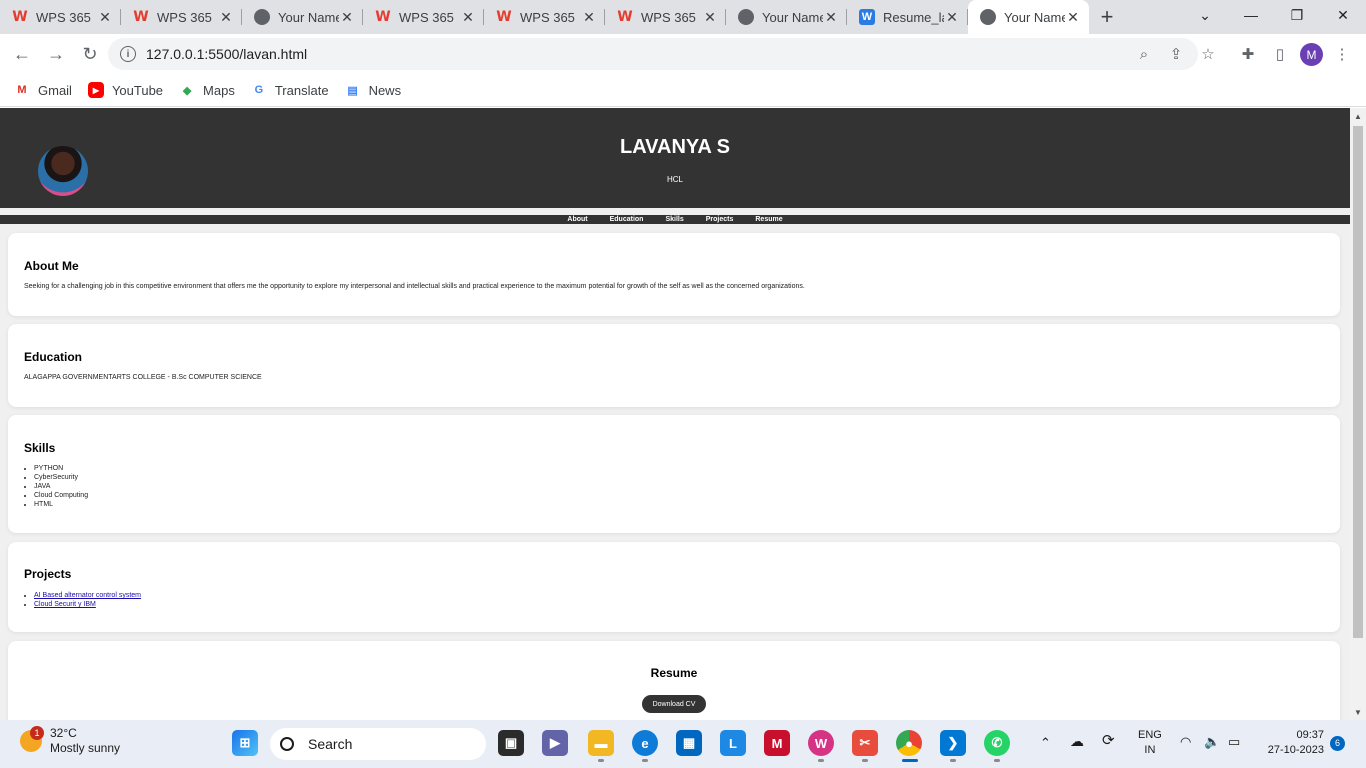  Describe the element at coordinates (181, 17) in the screenshot. I see `tab-wps-2: W WPS 365 ✕` at that location.